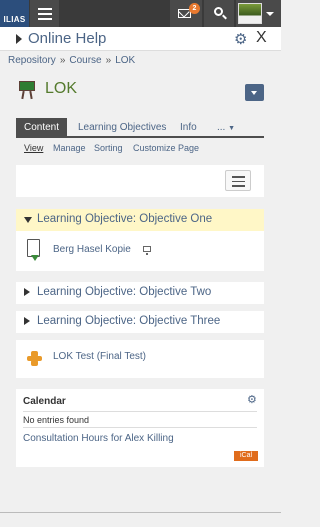 The image size is (320, 527). What do you see at coordinates (28, 220) in the screenshot?
I see `caret-down-icon` at bounding box center [28, 220].